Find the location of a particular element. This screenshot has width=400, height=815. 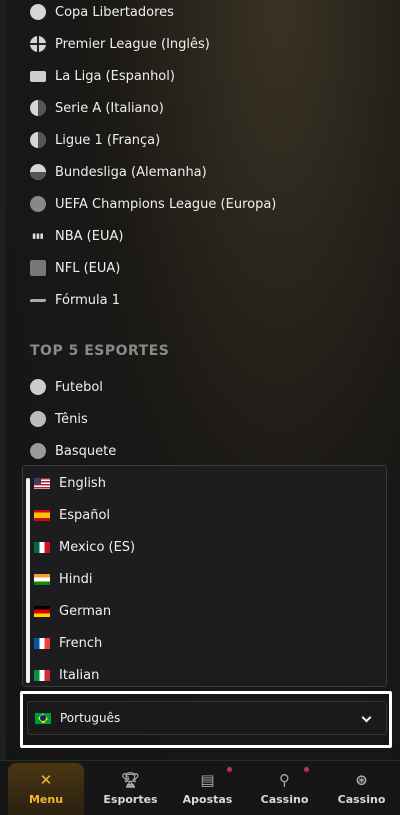

language-option-english: English is located at coordinates (70, 483).